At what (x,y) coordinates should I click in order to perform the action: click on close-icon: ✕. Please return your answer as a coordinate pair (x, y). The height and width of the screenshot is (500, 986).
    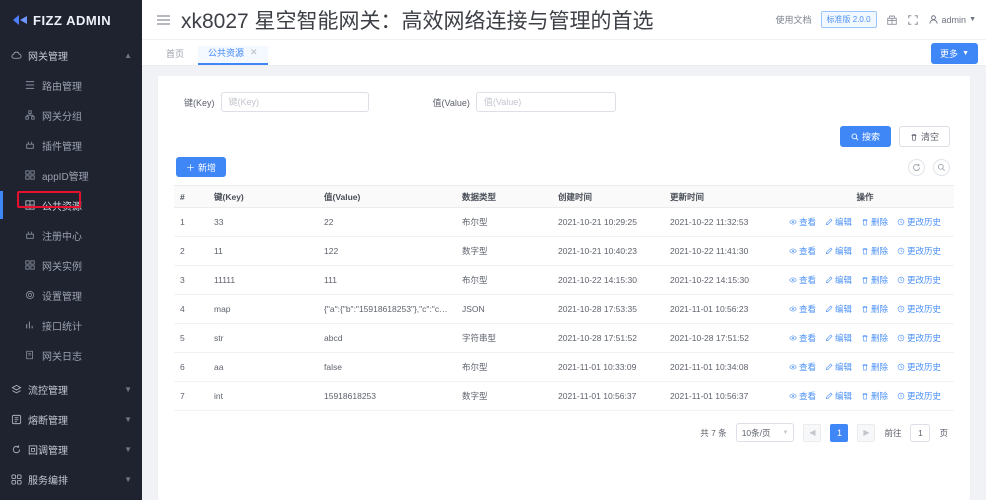
    Looking at the image, I should click on (254, 52).